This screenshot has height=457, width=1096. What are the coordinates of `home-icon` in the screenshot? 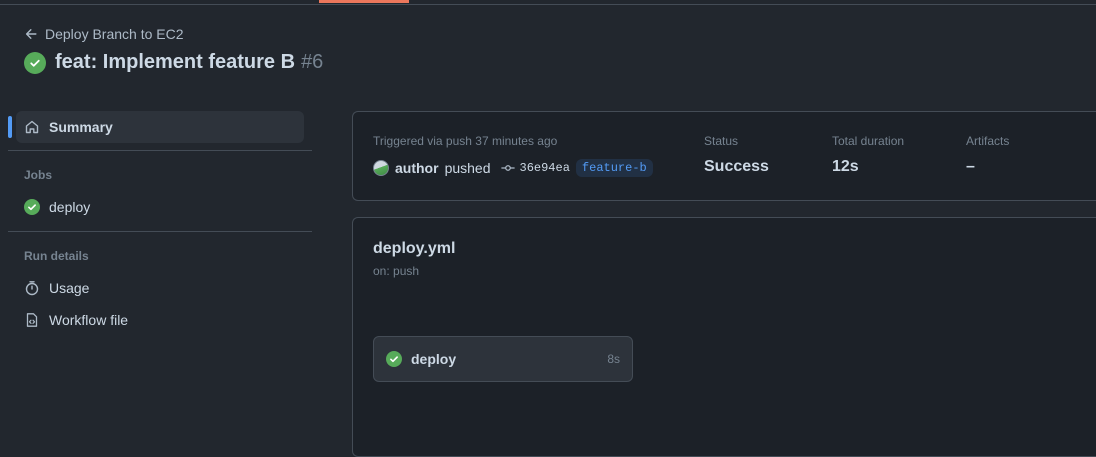 It's located at (32, 127).